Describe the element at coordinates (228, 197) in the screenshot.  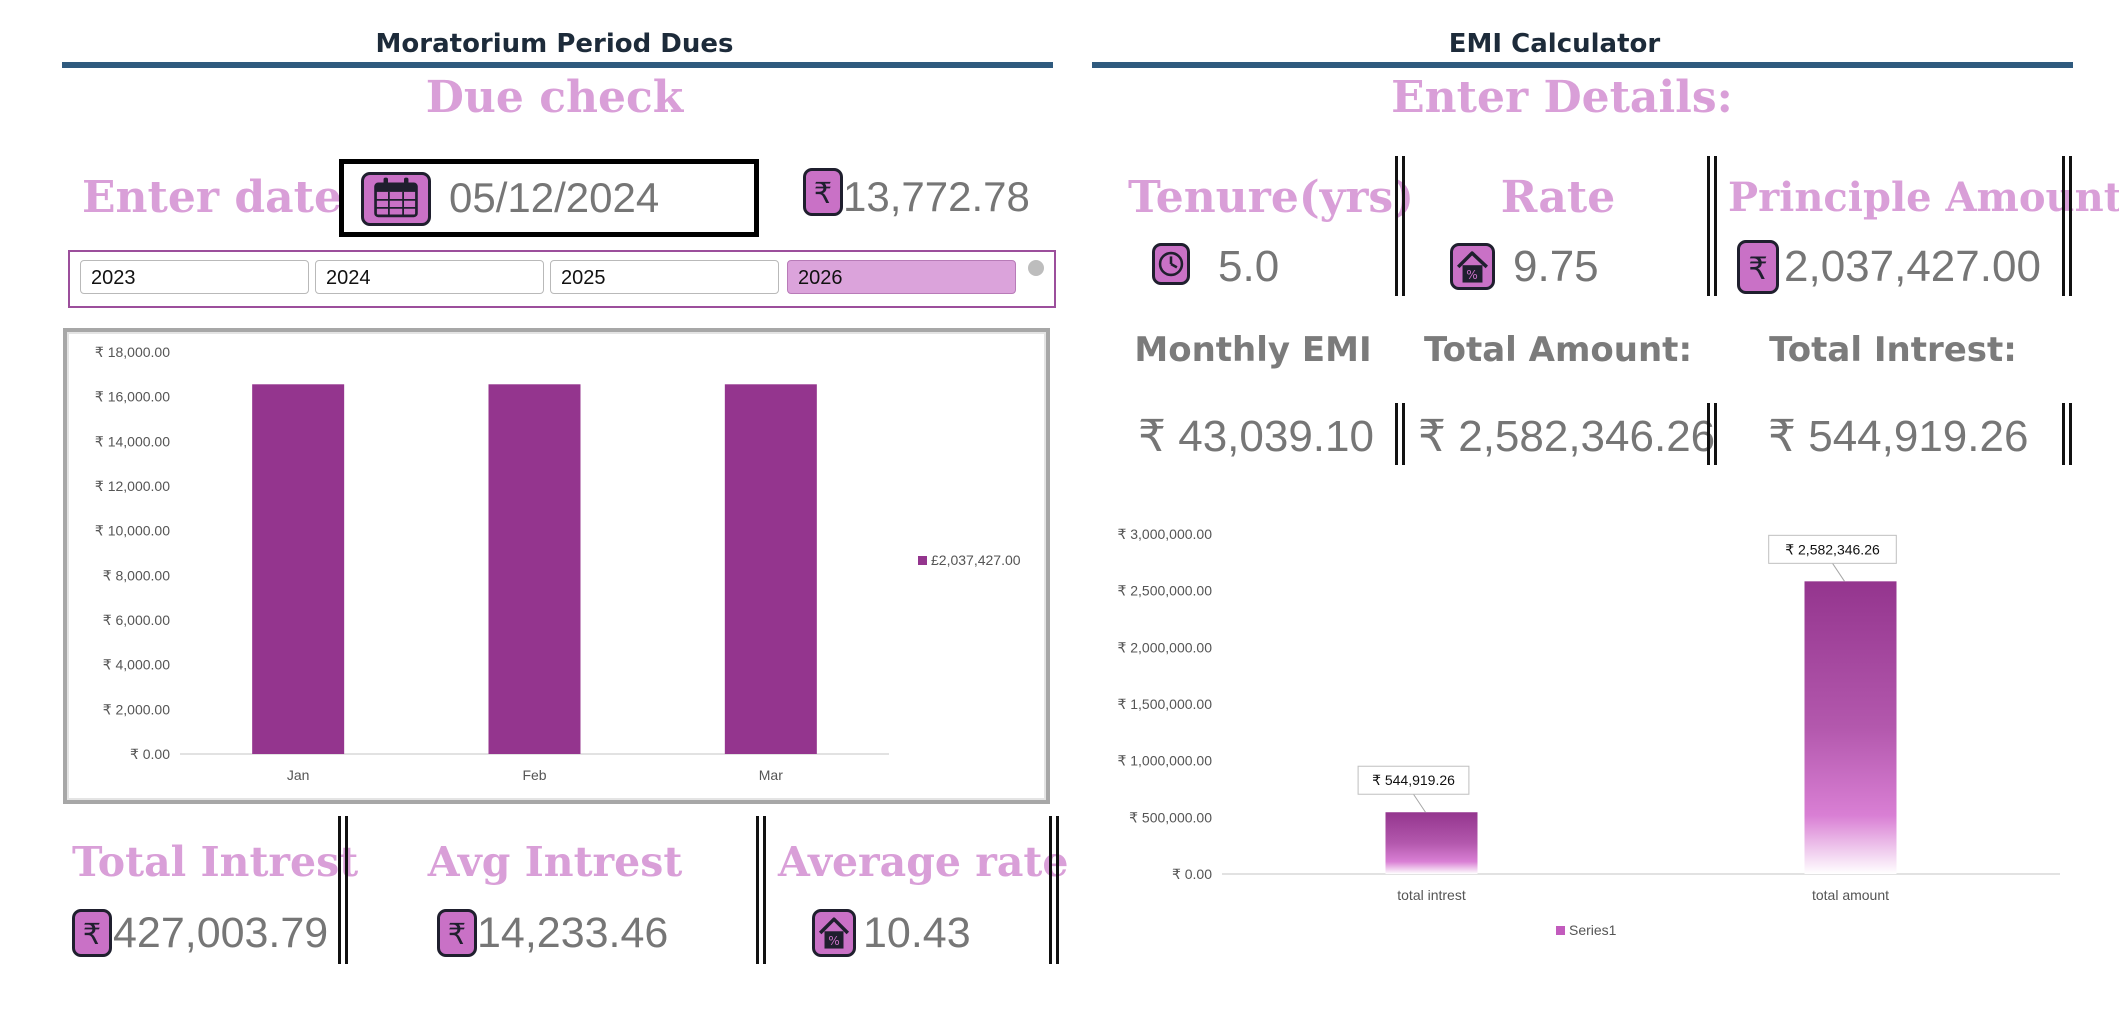
I see `enter-date-label: Enter date :` at that location.